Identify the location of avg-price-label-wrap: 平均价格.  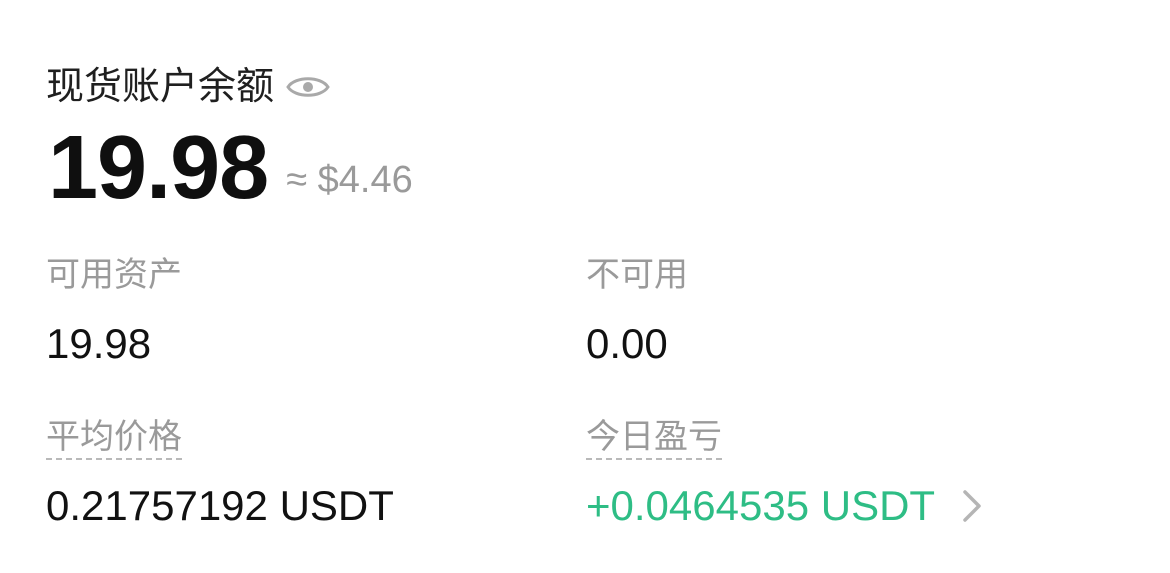
(114, 437).